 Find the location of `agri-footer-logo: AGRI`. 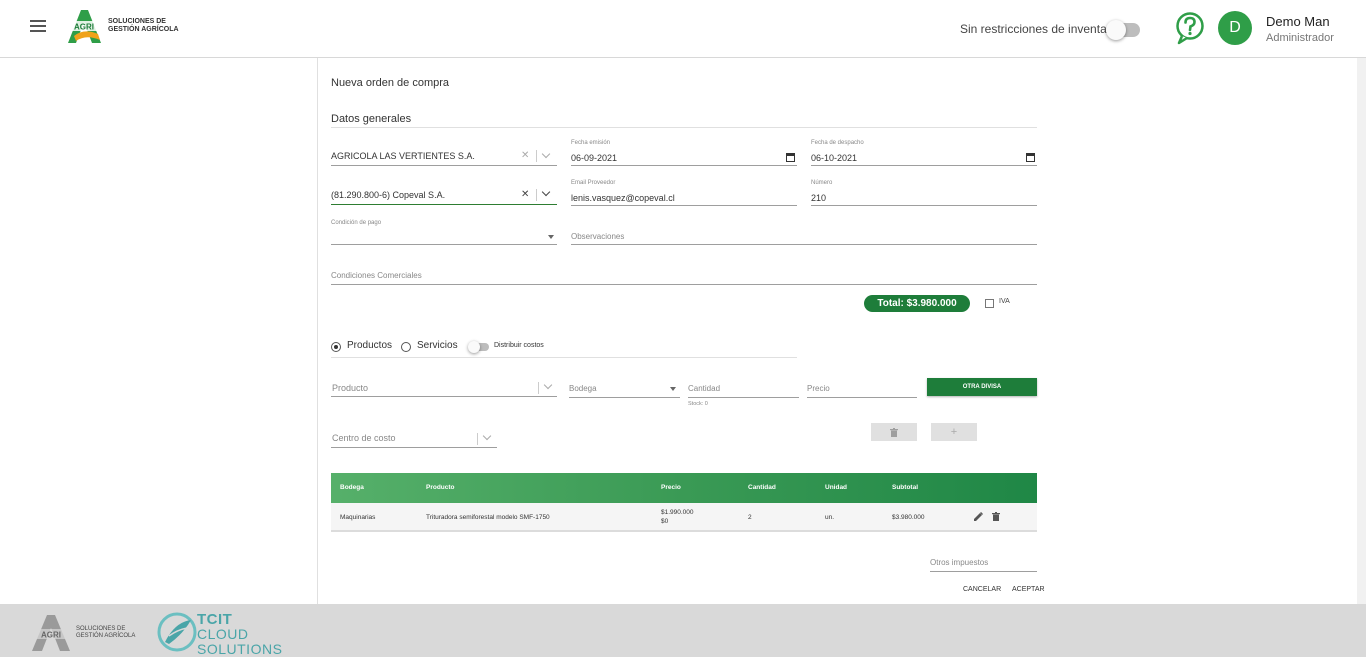

agri-footer-logo: AGRI is located at coordinates (51, 633).